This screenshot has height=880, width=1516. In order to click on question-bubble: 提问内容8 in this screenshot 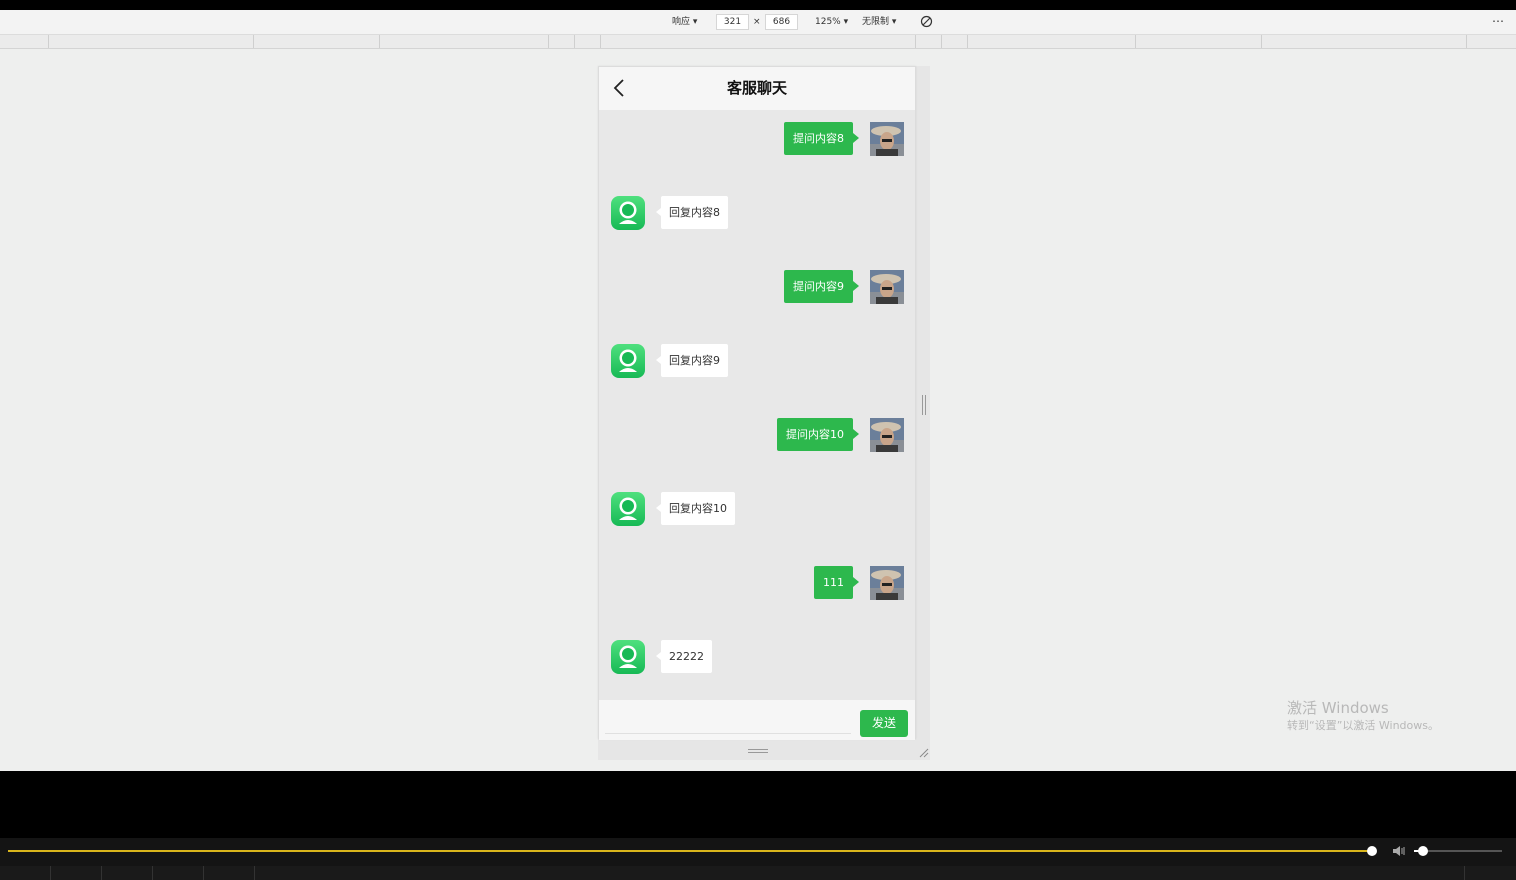, I will do `click(821, 138)`.